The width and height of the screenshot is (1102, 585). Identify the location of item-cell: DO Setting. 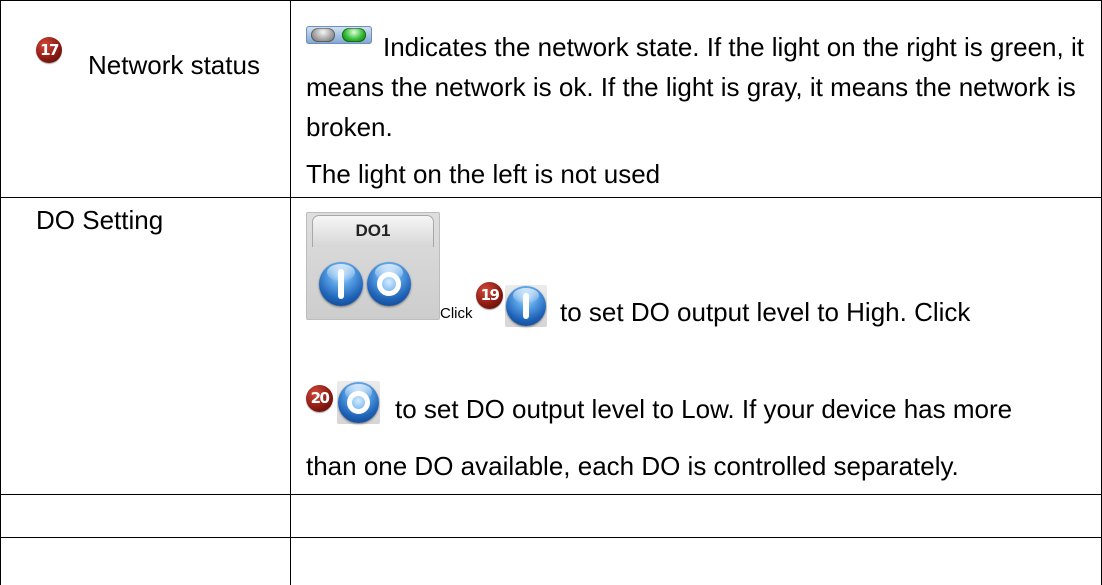
(146, 346).